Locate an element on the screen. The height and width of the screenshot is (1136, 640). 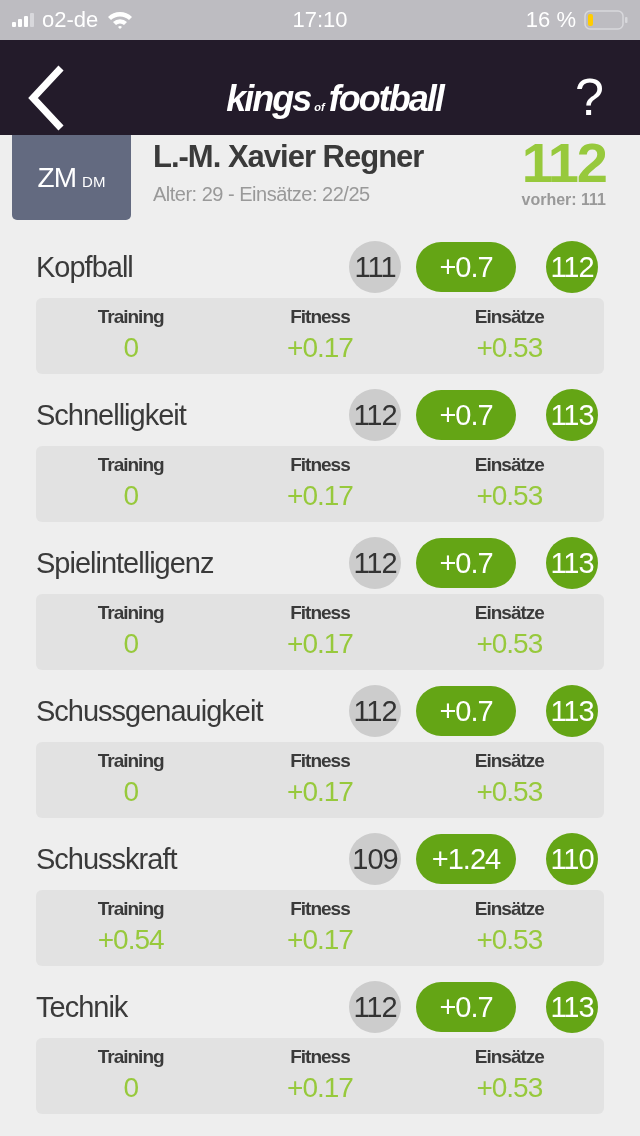
player-details: Alter: 29 - Einsätze: 22/25 is located at coordinates (262, 194).